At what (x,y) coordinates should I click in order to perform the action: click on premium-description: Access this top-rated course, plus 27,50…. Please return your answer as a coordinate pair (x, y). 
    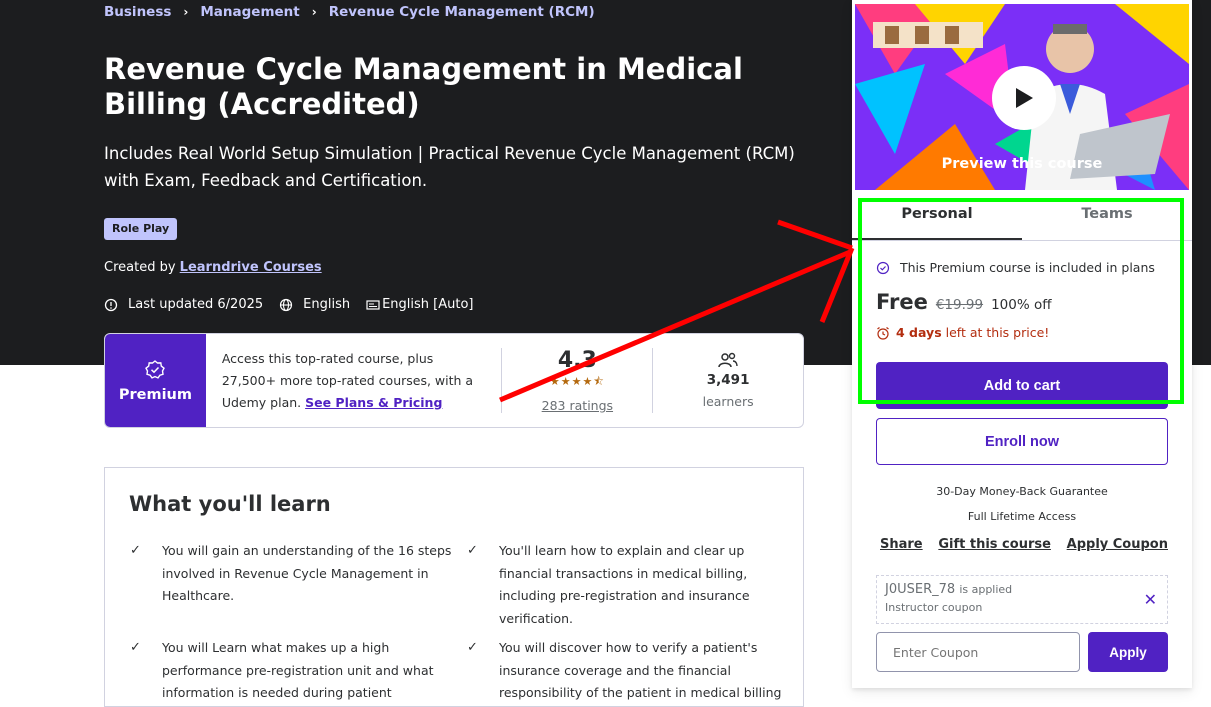
    Looking at the image, I should click on (354, 380).